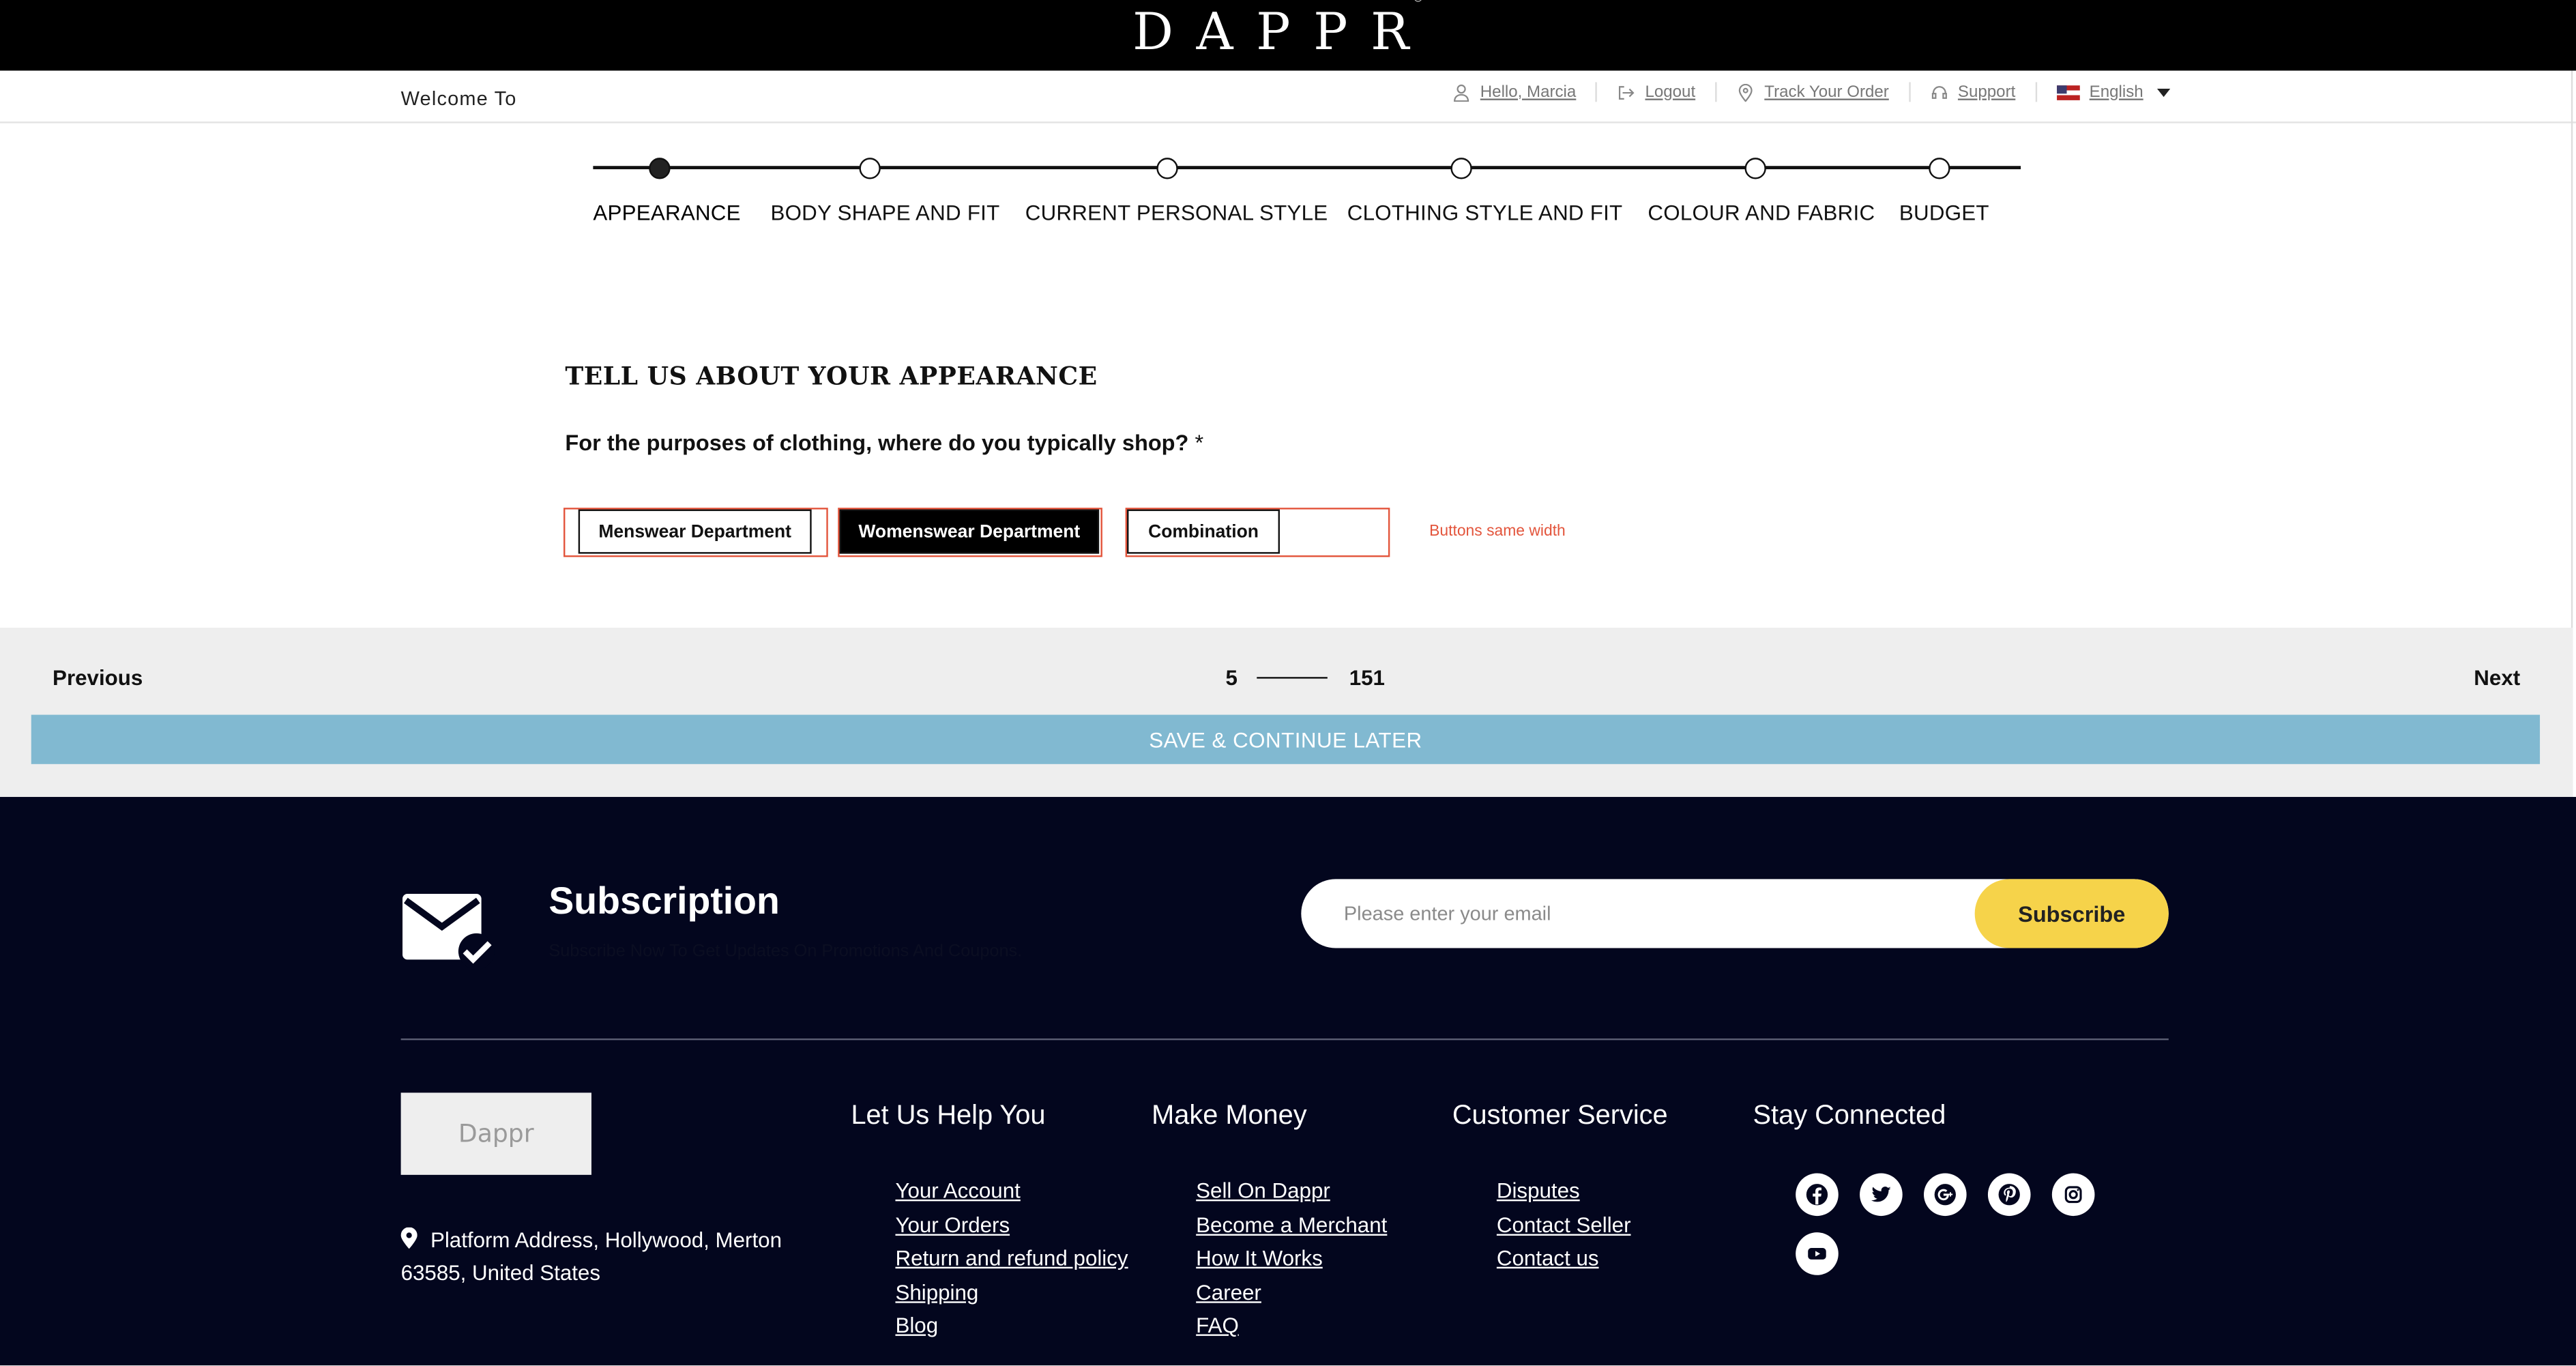 This screenshot has width=2576, height=1366. Describe the element at coordinates (1176, 213) in the screenshot. I see `step-label-personal-style: CURRENT PERSONAL STYLE` at that location.